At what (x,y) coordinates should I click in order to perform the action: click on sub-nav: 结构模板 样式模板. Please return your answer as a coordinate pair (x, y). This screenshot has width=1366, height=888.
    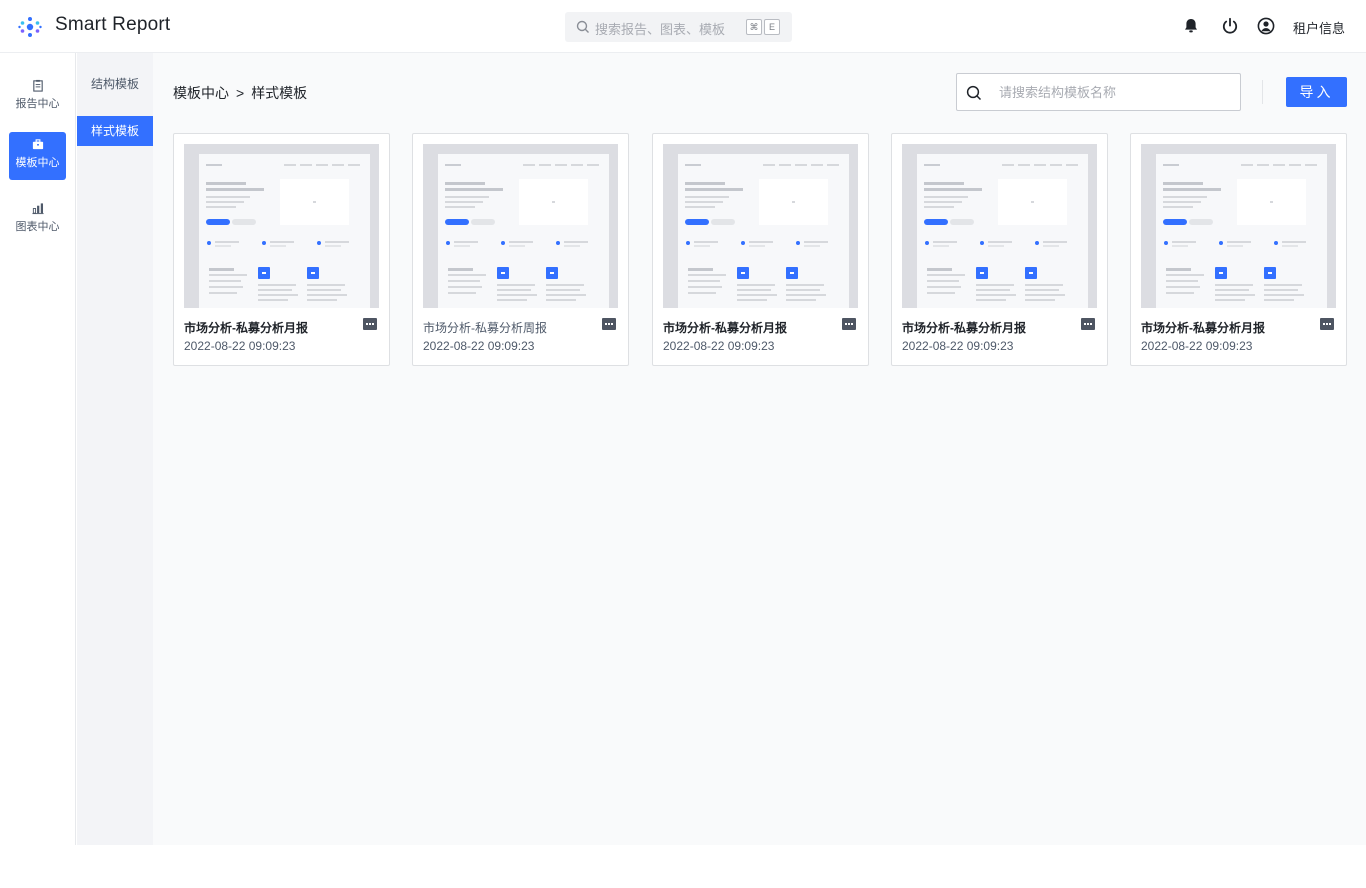
    Looking at the image, I should click on (115, 449).